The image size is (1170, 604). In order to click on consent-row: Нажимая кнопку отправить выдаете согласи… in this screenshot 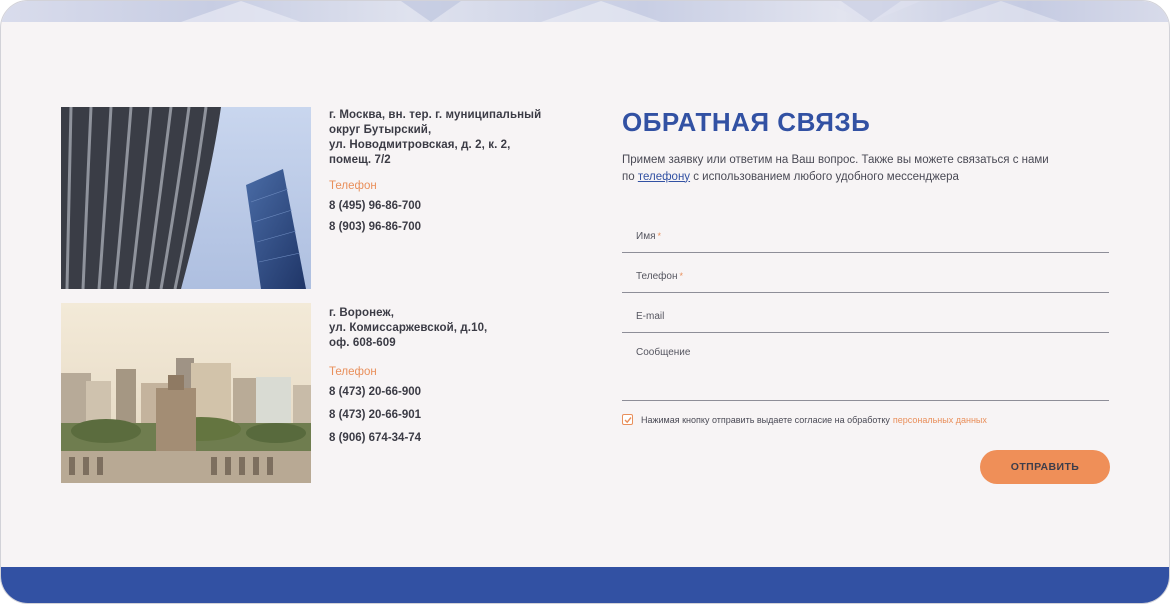, I will do `click(804, 419)`.